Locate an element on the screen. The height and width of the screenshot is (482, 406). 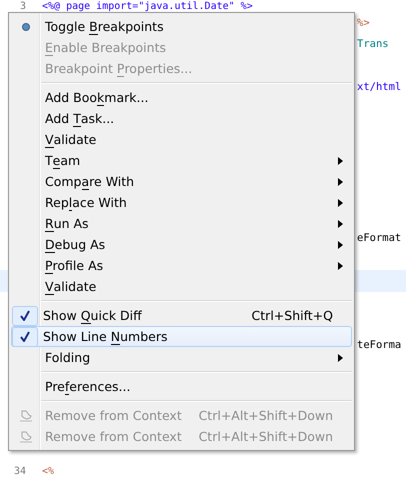
menu-item: Show Quick Diff Ctrl+Shift+Q is located at coordinates (181, 315).